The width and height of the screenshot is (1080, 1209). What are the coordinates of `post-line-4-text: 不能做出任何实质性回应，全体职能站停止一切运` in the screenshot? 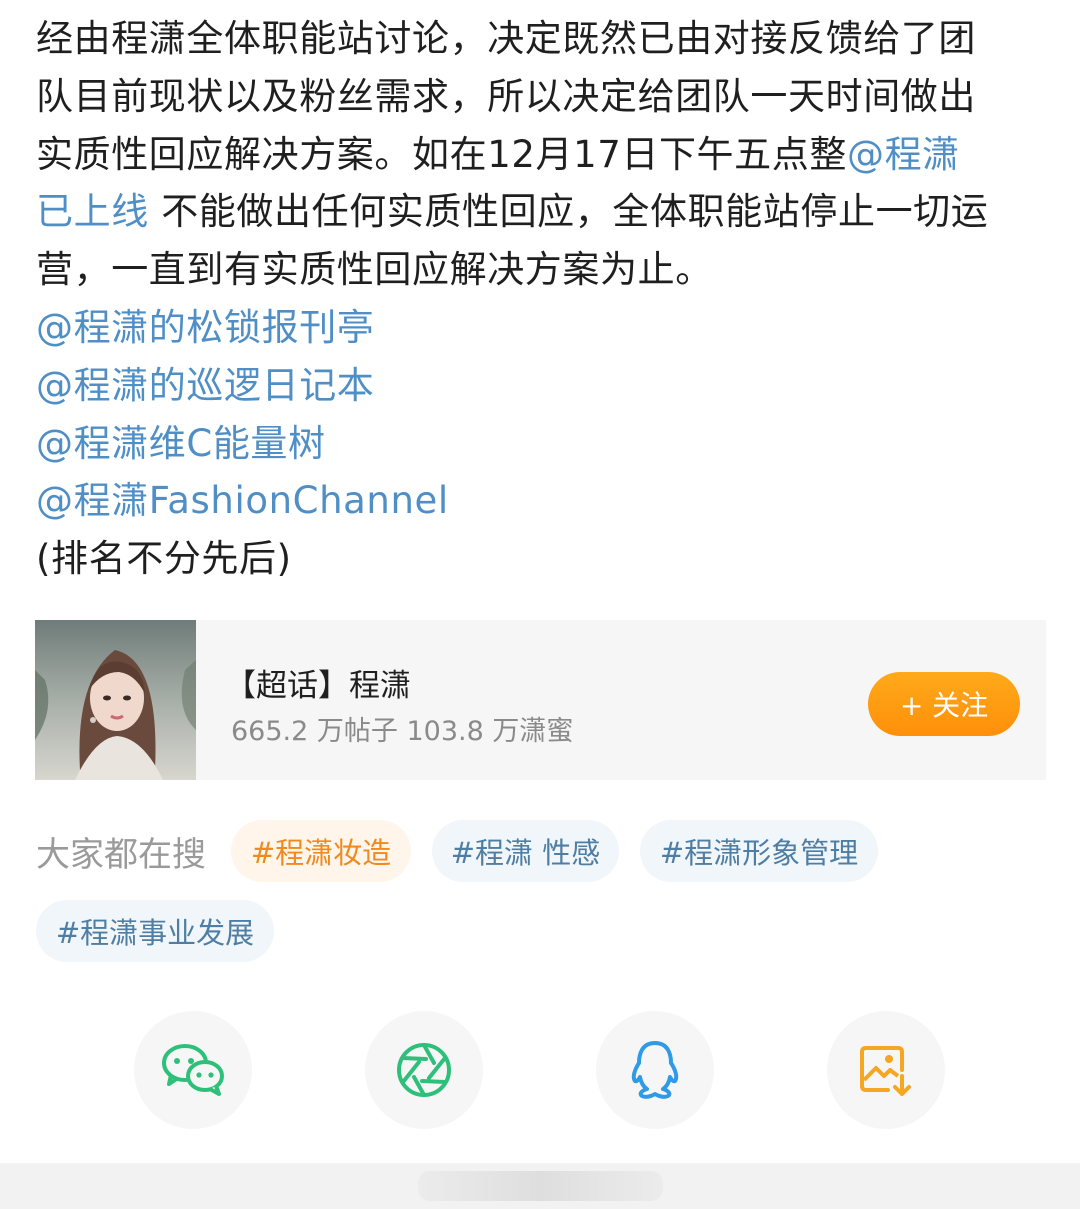 It's located at (575, 212).